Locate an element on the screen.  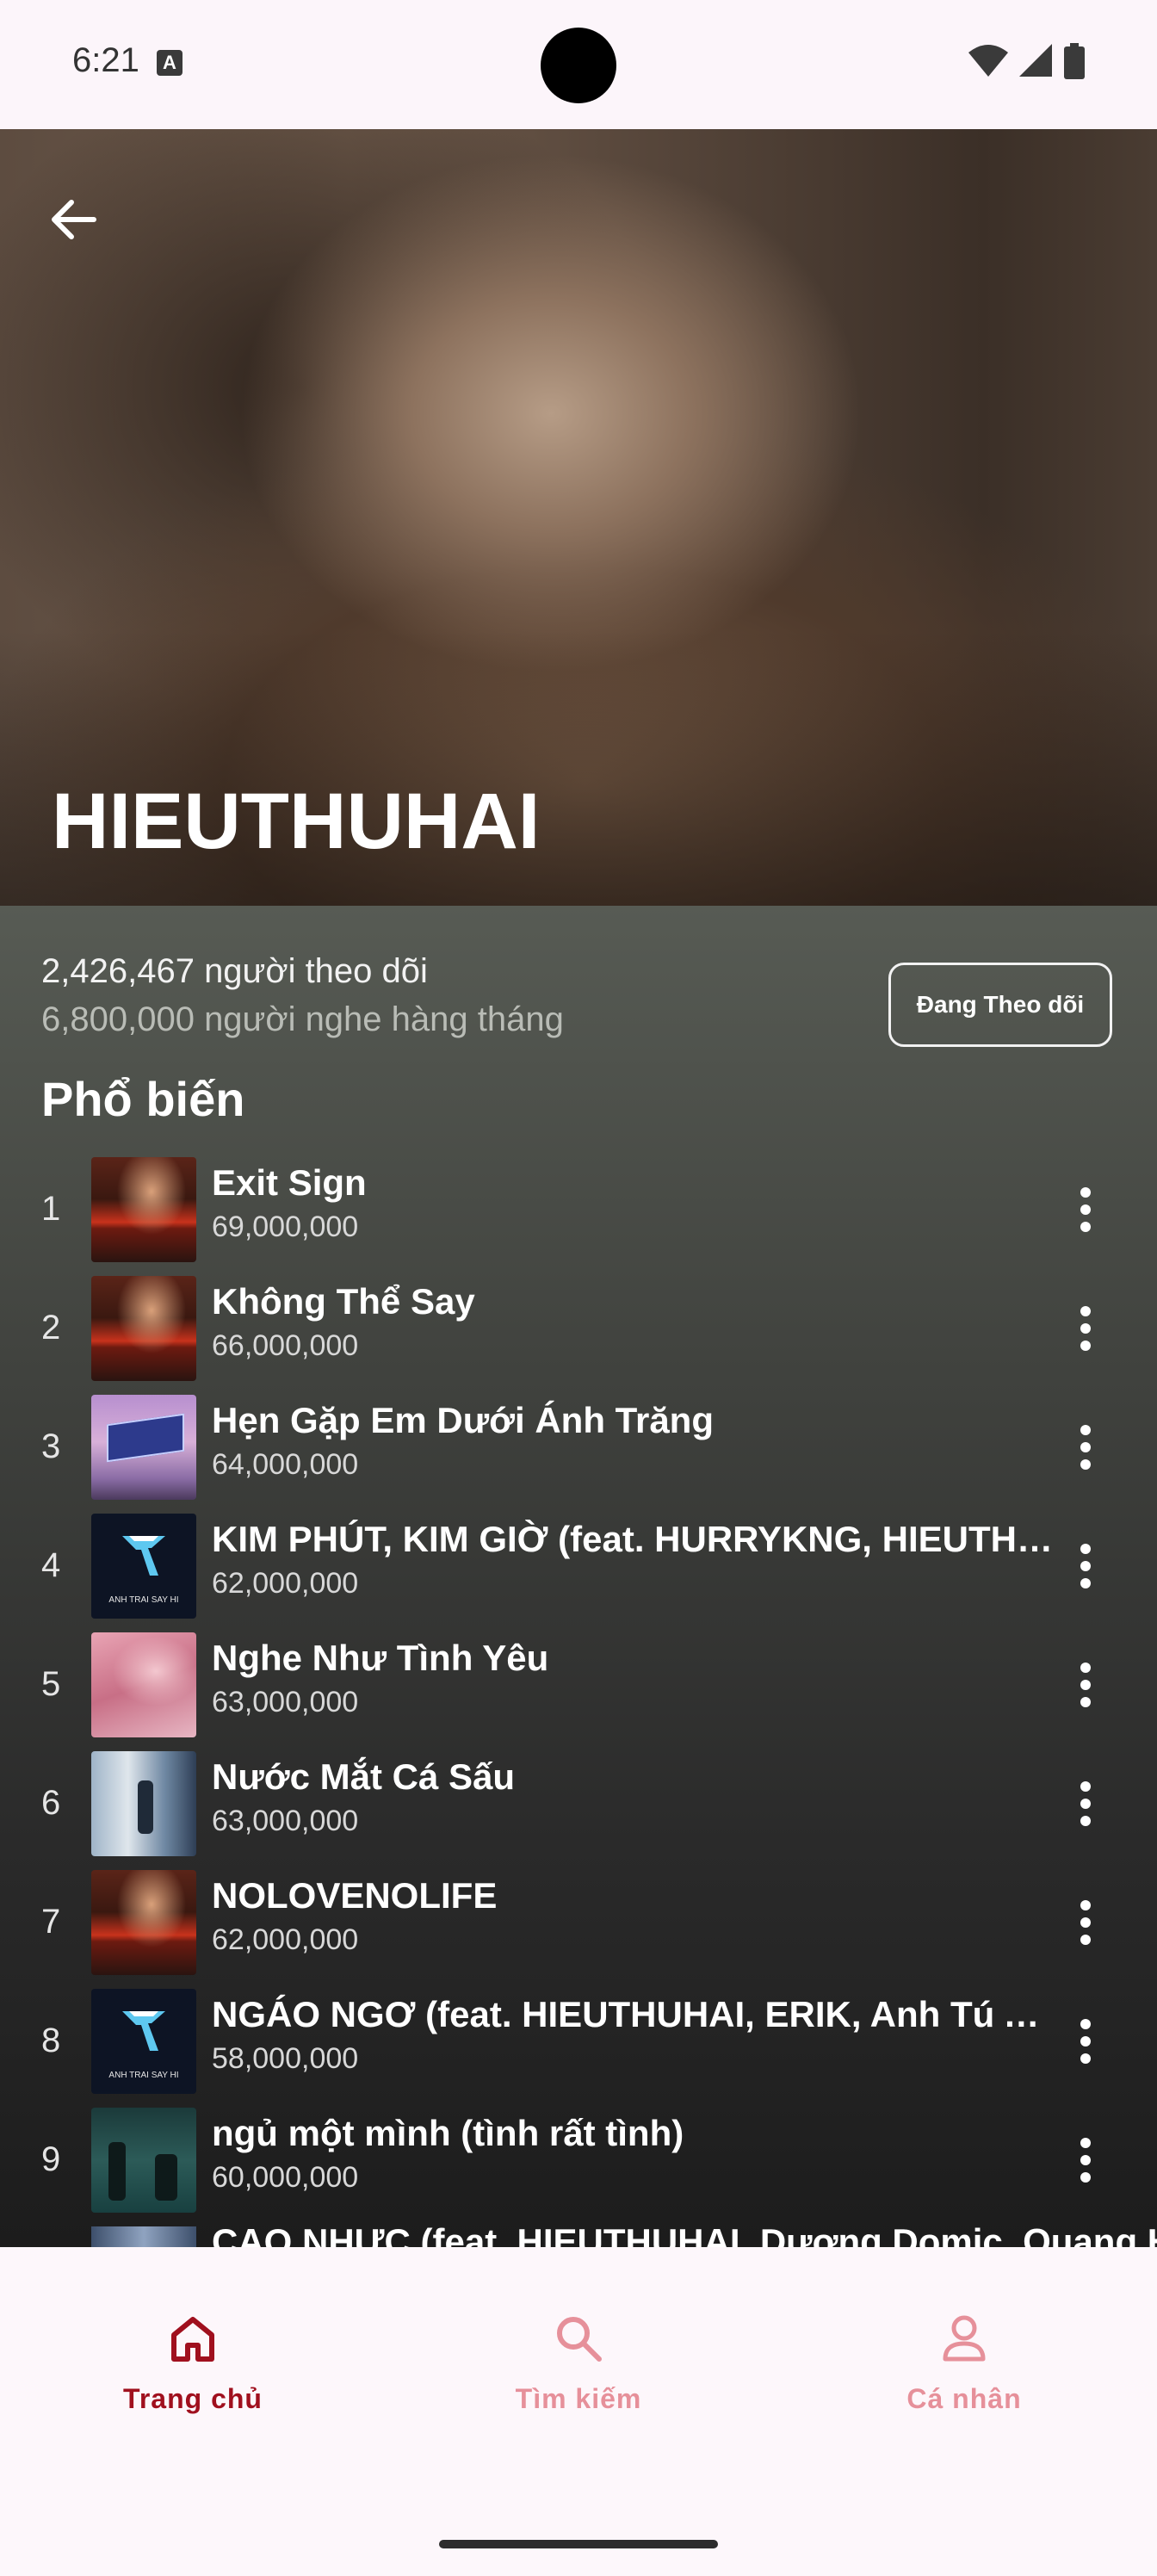
person-icon is located at coordinates (965, 2339).